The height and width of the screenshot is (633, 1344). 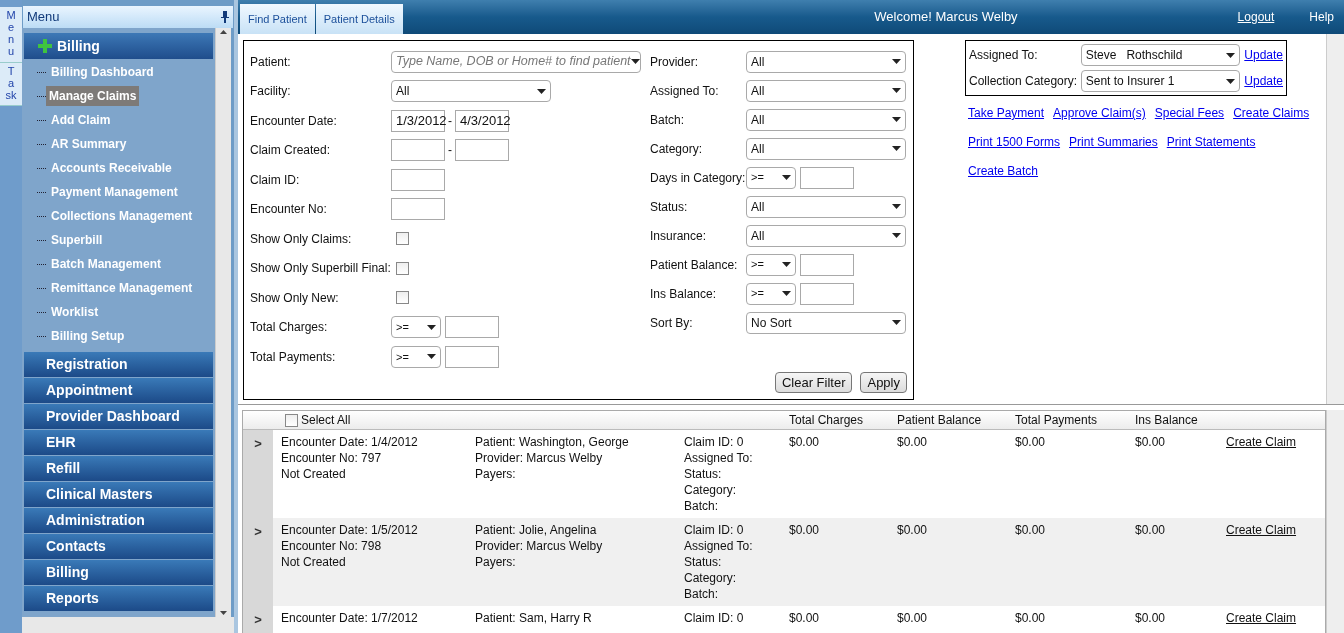 What do you see at coordinates (1003, 171) in the screenshot?
I see `action-link: Create Batch` at bounding box center [1003, 171].